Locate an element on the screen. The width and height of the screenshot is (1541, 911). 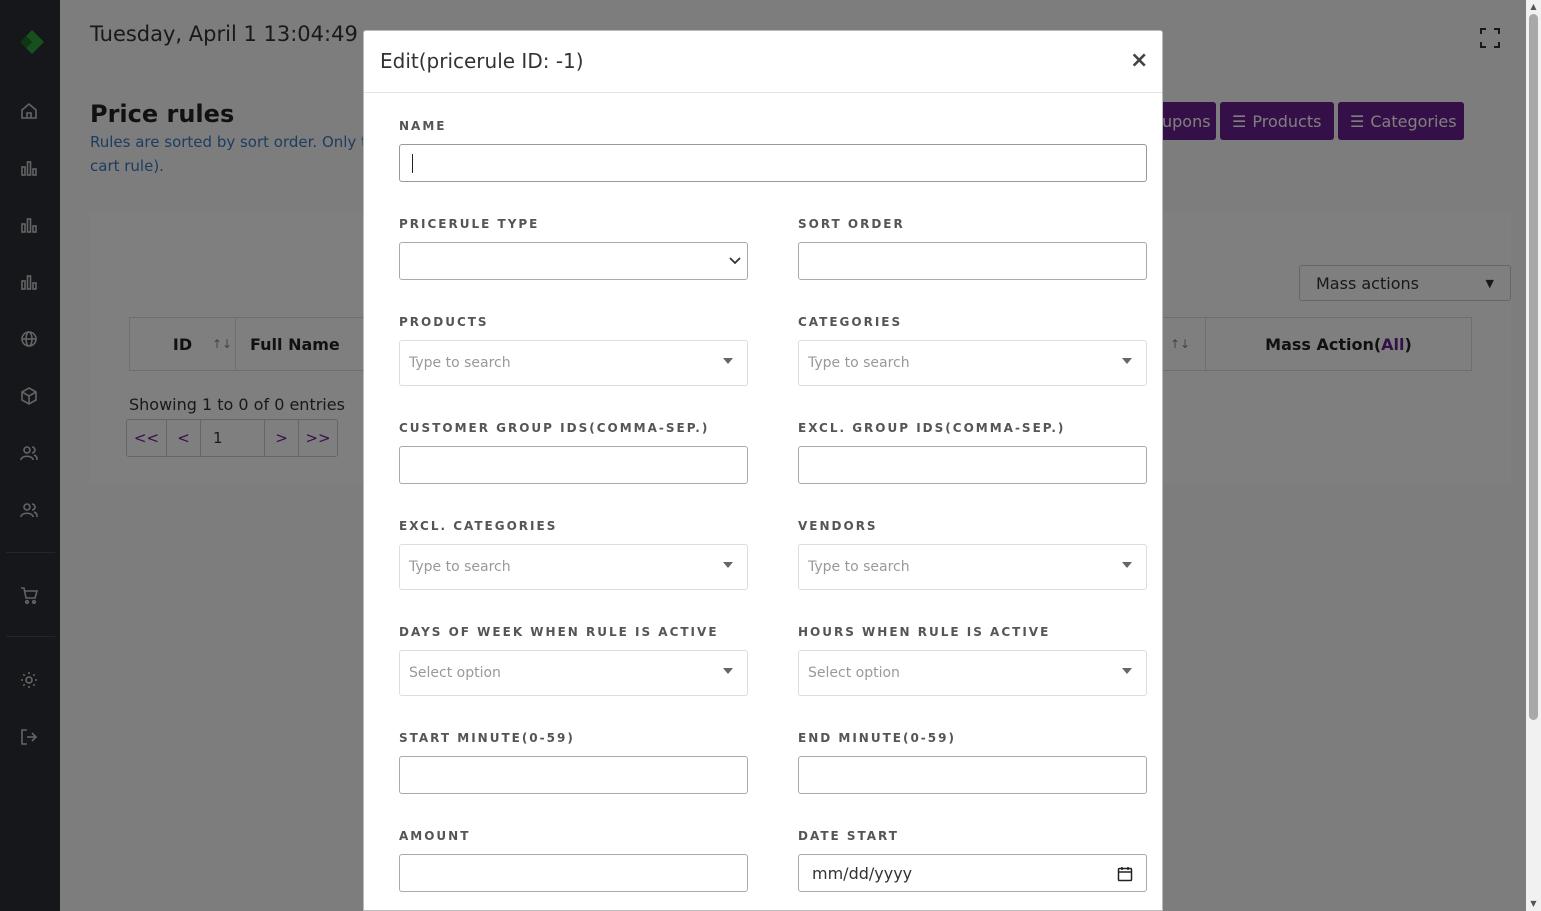
excl-categories-placeholder: Type to search is located at coordinates (460, 567).